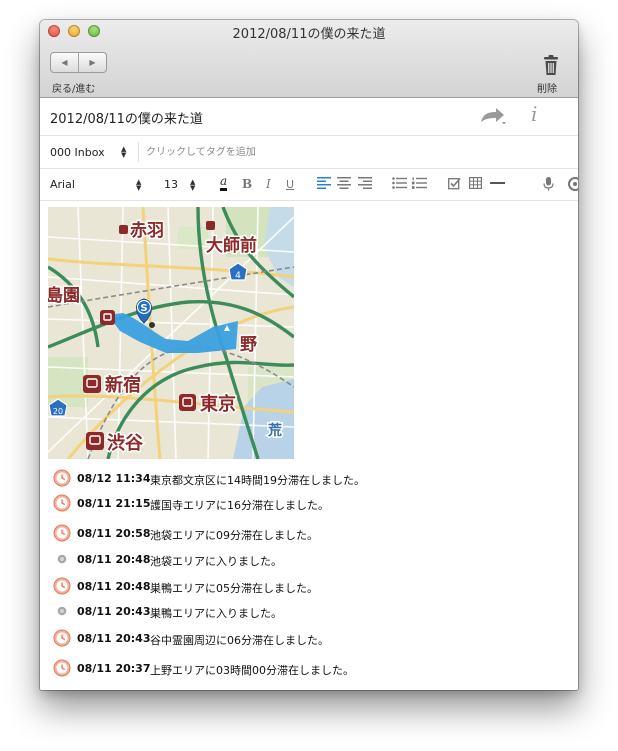  I want to click on underline-button: U, so click(290, 184).